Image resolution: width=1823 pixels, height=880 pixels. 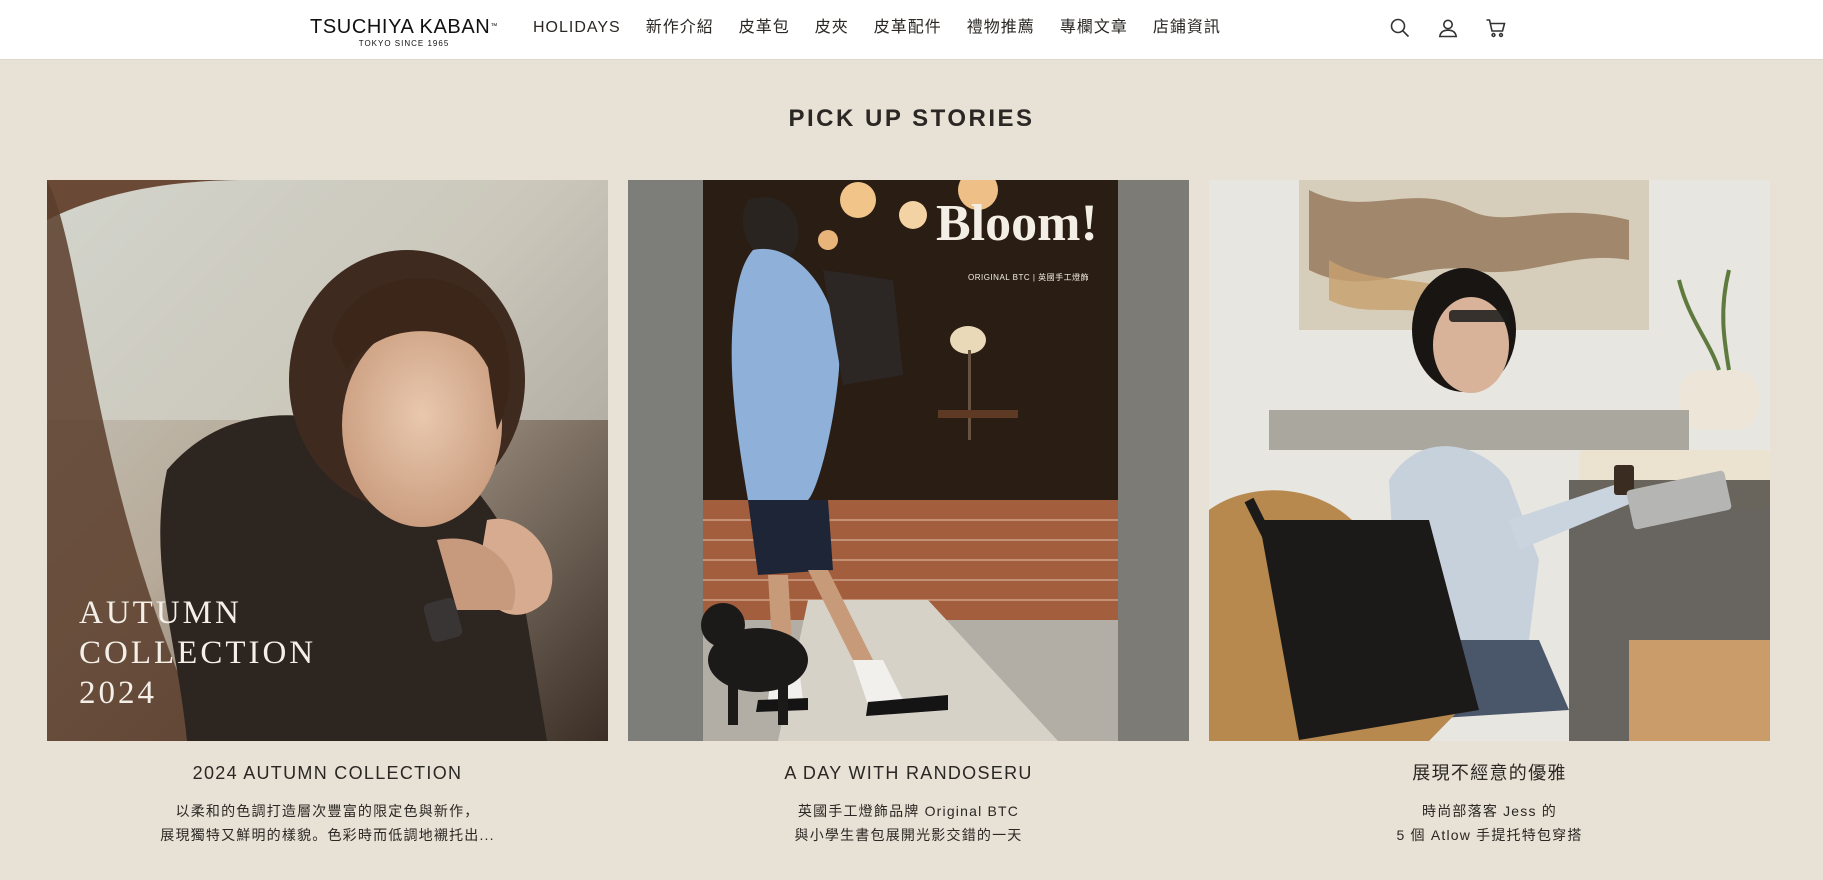 I want to click on nav-item-journal: 專欄文章, so click(x=1094, y=28).